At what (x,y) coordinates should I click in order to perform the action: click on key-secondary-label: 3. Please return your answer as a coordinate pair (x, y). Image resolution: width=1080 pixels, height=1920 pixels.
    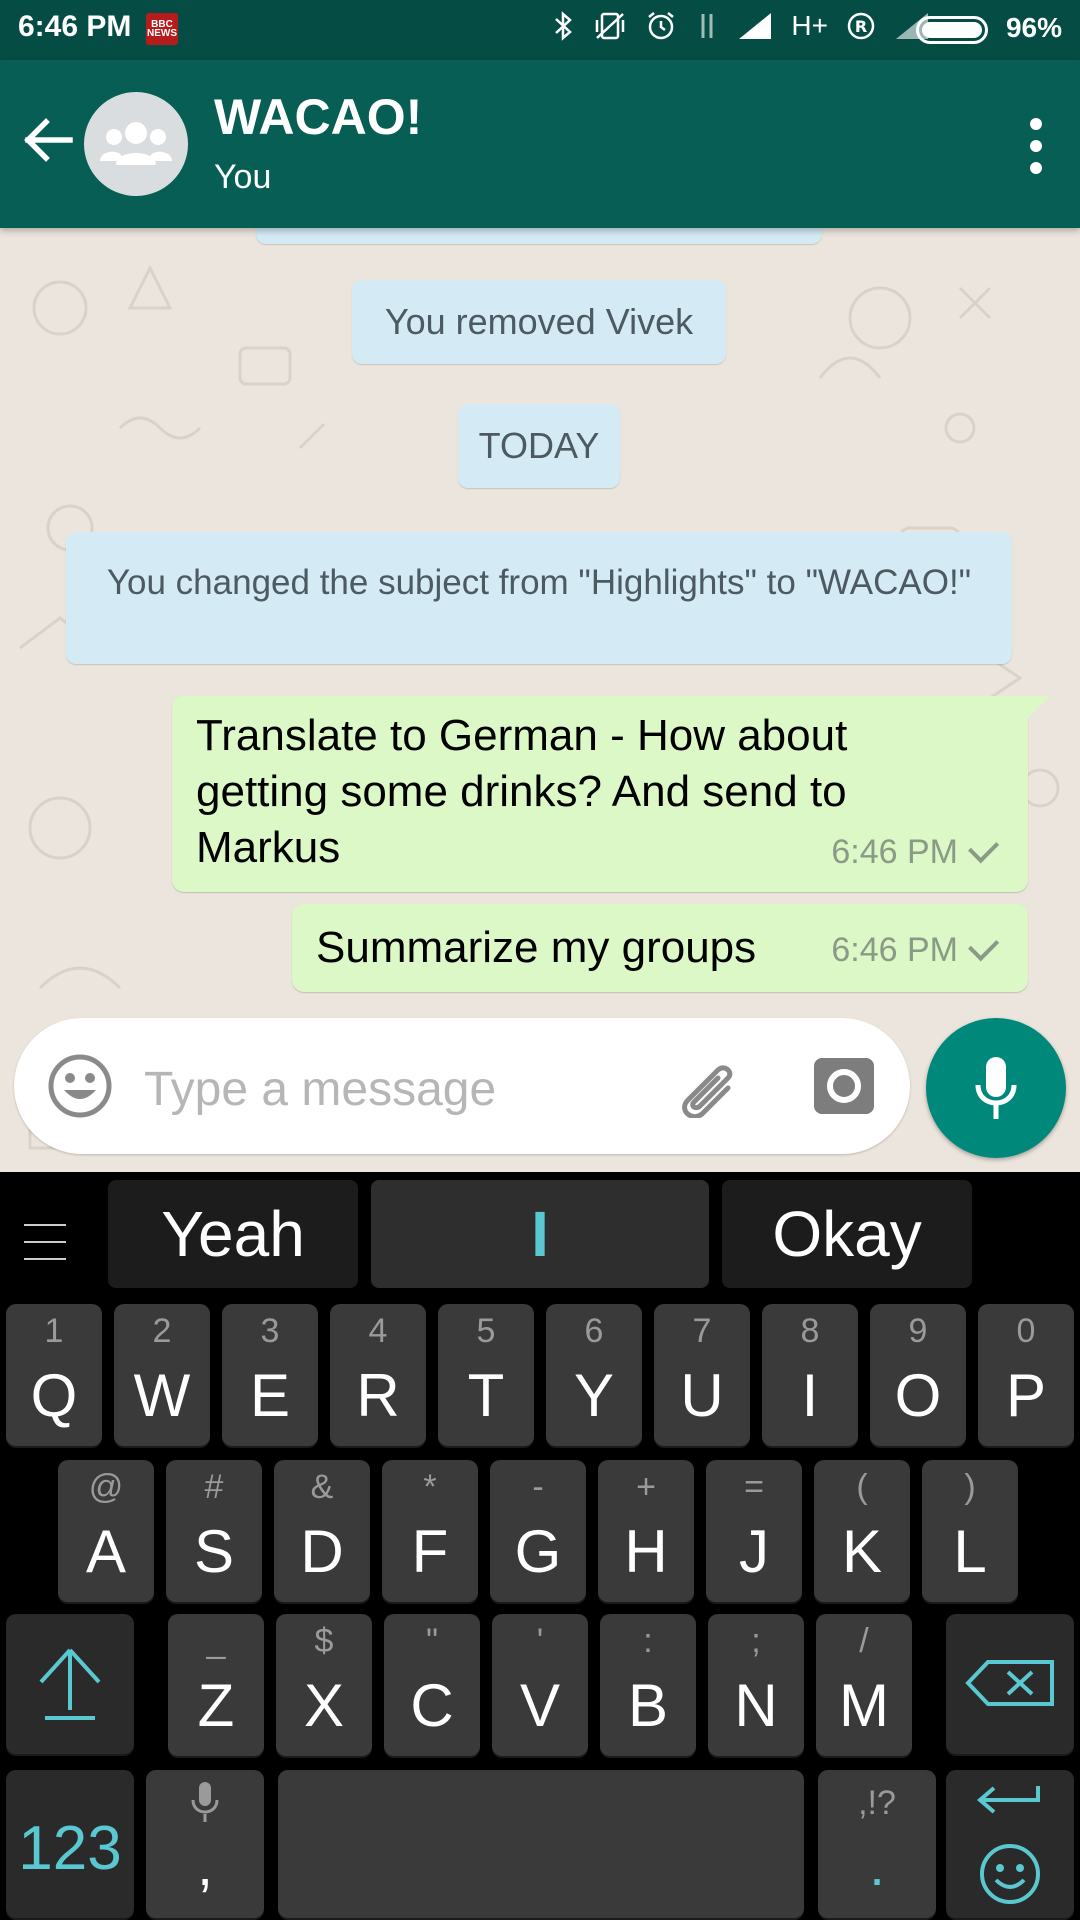
    Looking at the image, I should click on (270, 1331).